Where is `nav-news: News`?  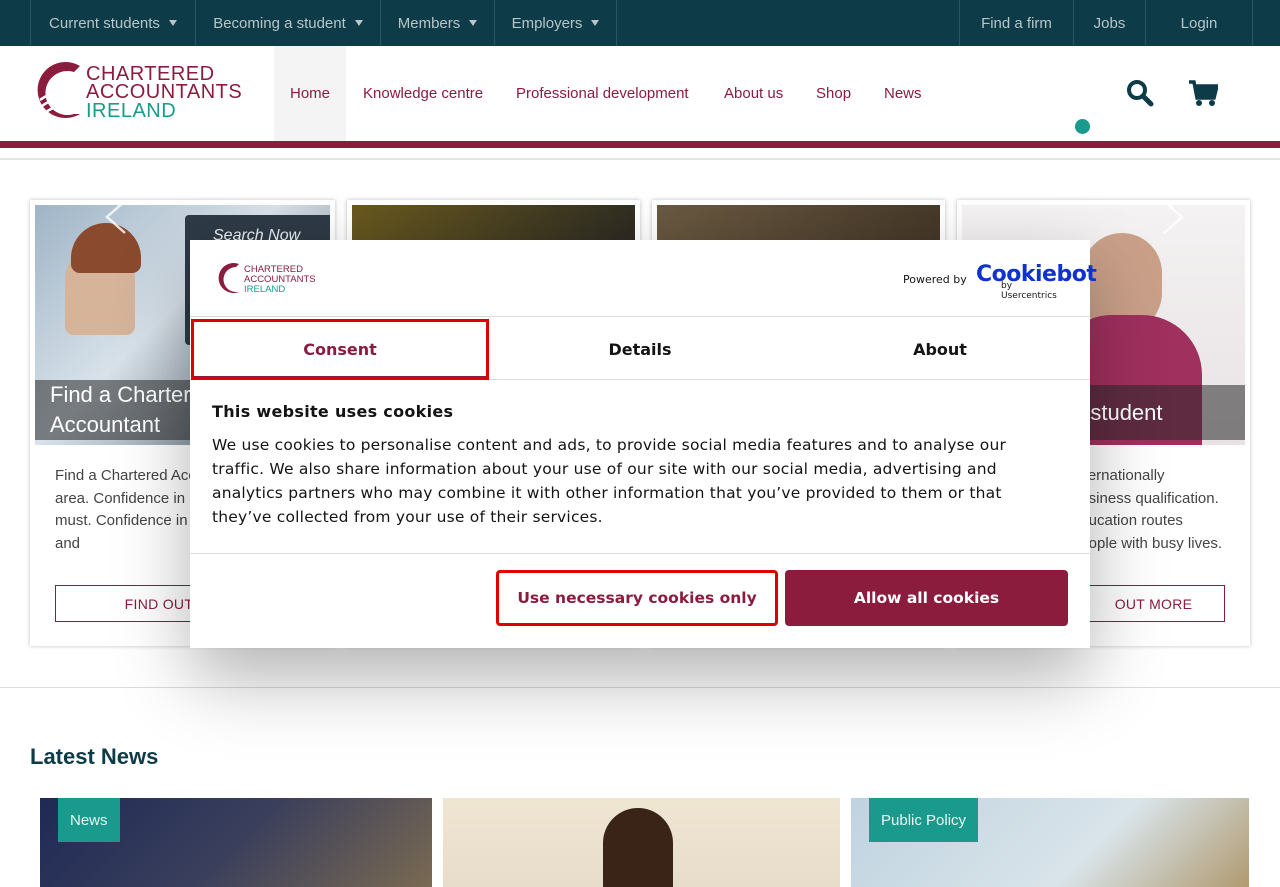
nav-news: News is located at coordinates (903, 93).